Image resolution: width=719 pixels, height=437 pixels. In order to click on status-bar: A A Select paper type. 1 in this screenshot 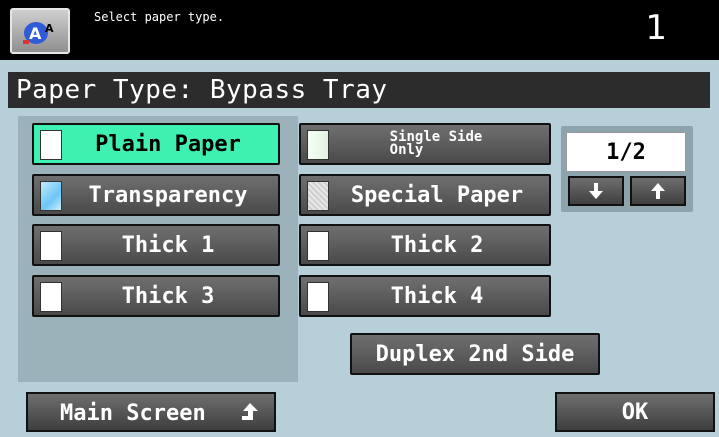, I will do `click(359, 30)`.